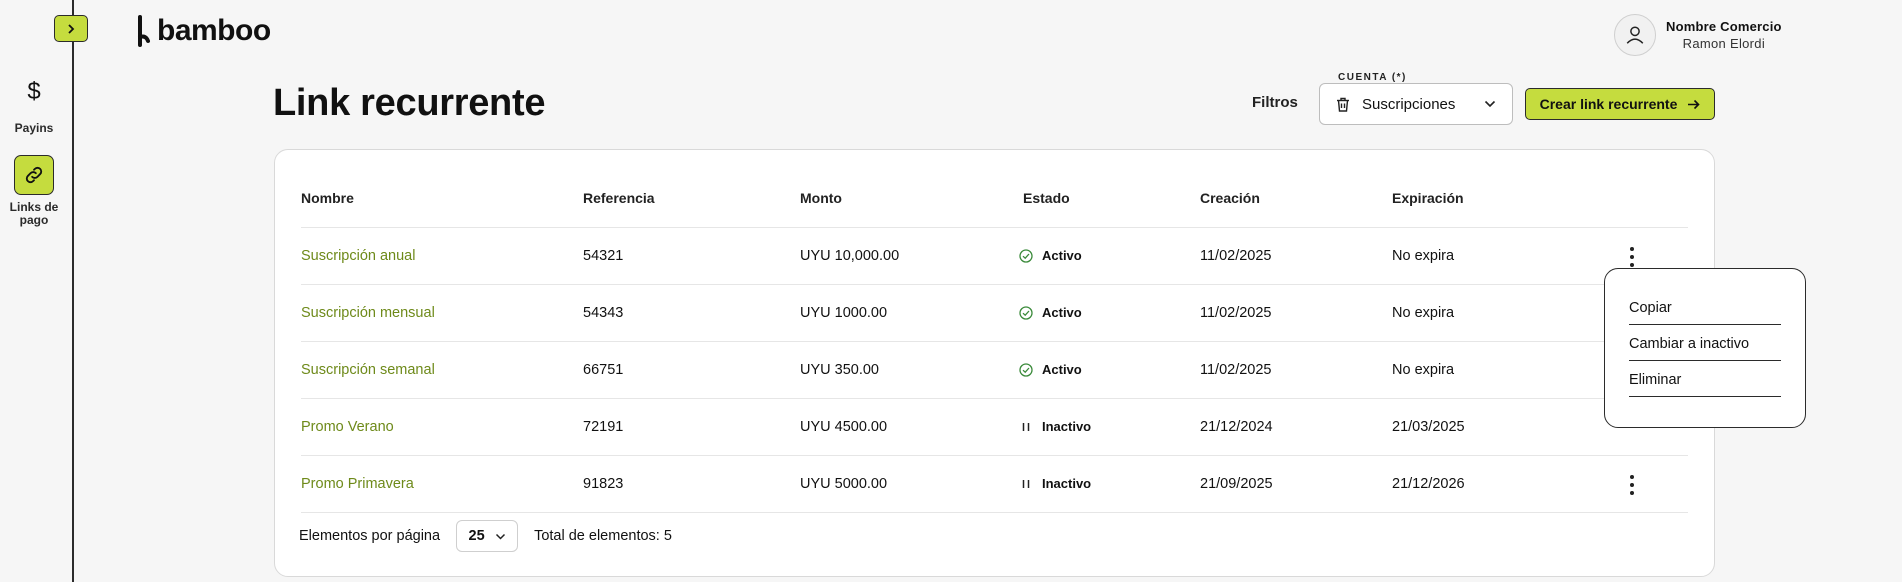  I want to click on amount-cell: UYU 4500.00, so click(844, 427).